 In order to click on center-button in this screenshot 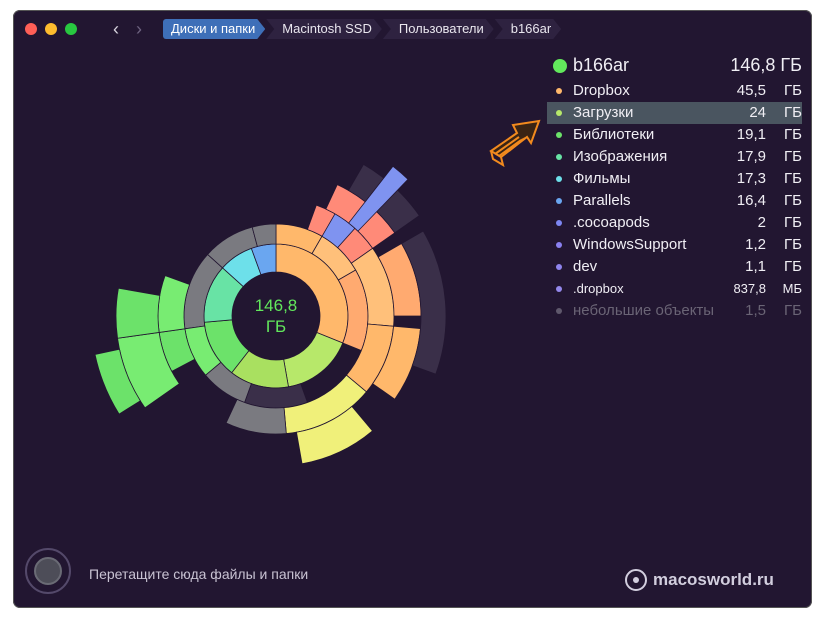, I will do `click(276, 316)`.